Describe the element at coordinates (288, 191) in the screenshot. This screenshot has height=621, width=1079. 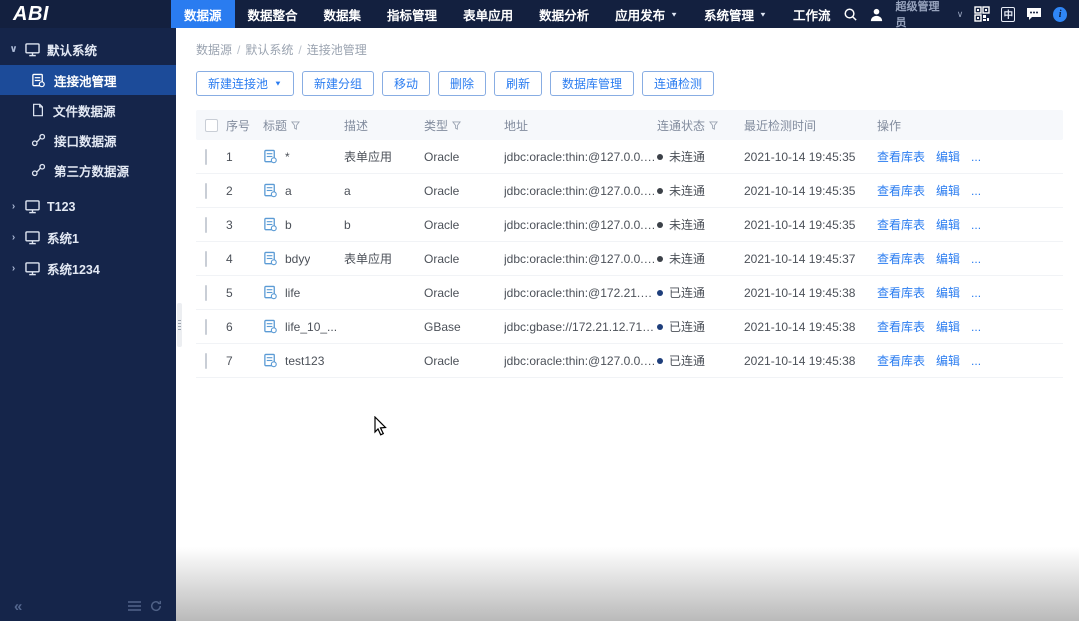
I see `row-title: a` at that location.